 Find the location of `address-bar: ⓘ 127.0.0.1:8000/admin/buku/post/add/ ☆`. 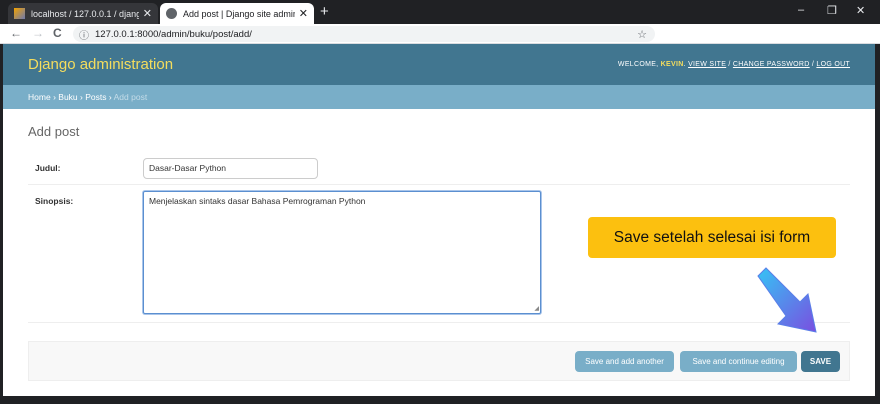

address-bar: ⓘ 127.0.0.1:8000/admin/buku/post/add/ ☆ is located at coordinates (364, 34).